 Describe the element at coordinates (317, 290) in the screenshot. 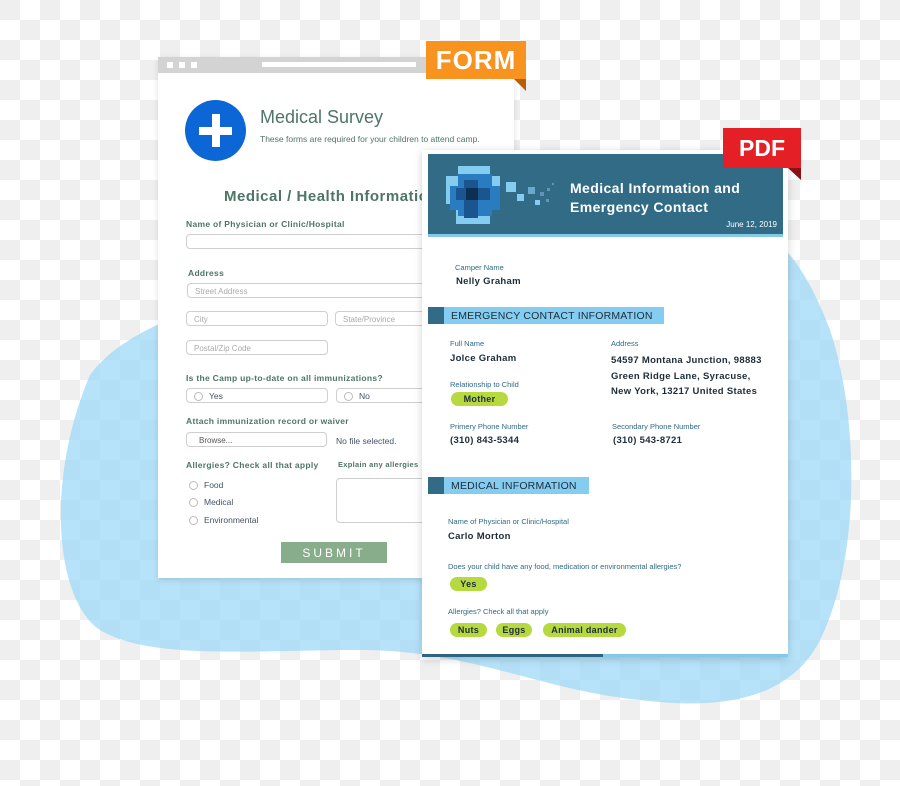

I see `street-address-input: Street Address` at that location.